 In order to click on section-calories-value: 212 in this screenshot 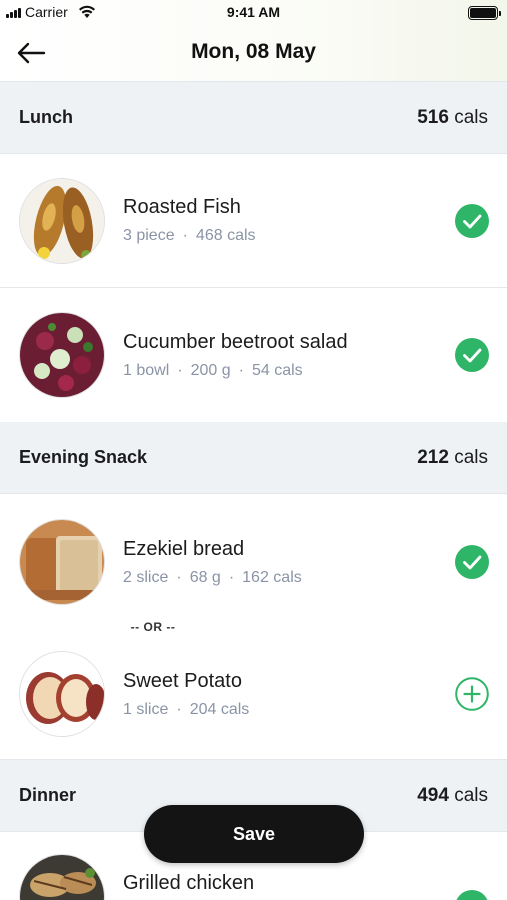, I will do `click(433, 457)`.